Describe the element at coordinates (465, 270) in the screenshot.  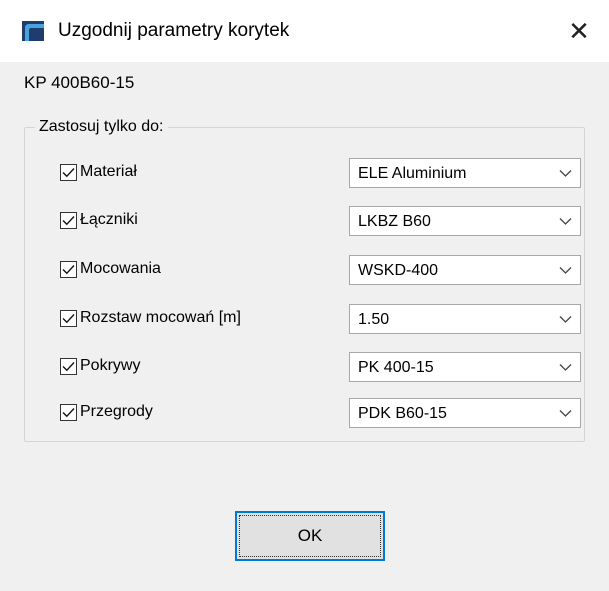
I see `mountings-select: WSKD-400` at that location.